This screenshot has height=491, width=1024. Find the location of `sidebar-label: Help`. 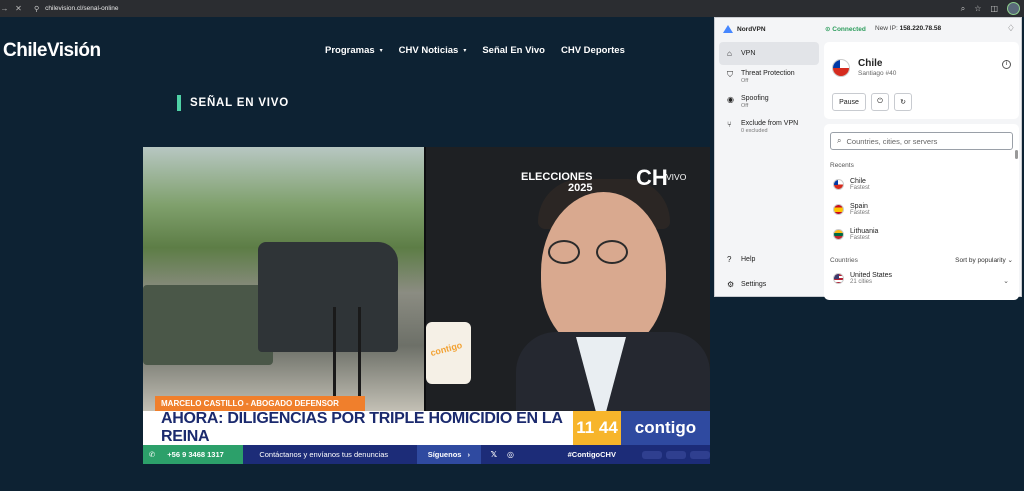

sidebar-label: Help is located at coordinates (748, 259).